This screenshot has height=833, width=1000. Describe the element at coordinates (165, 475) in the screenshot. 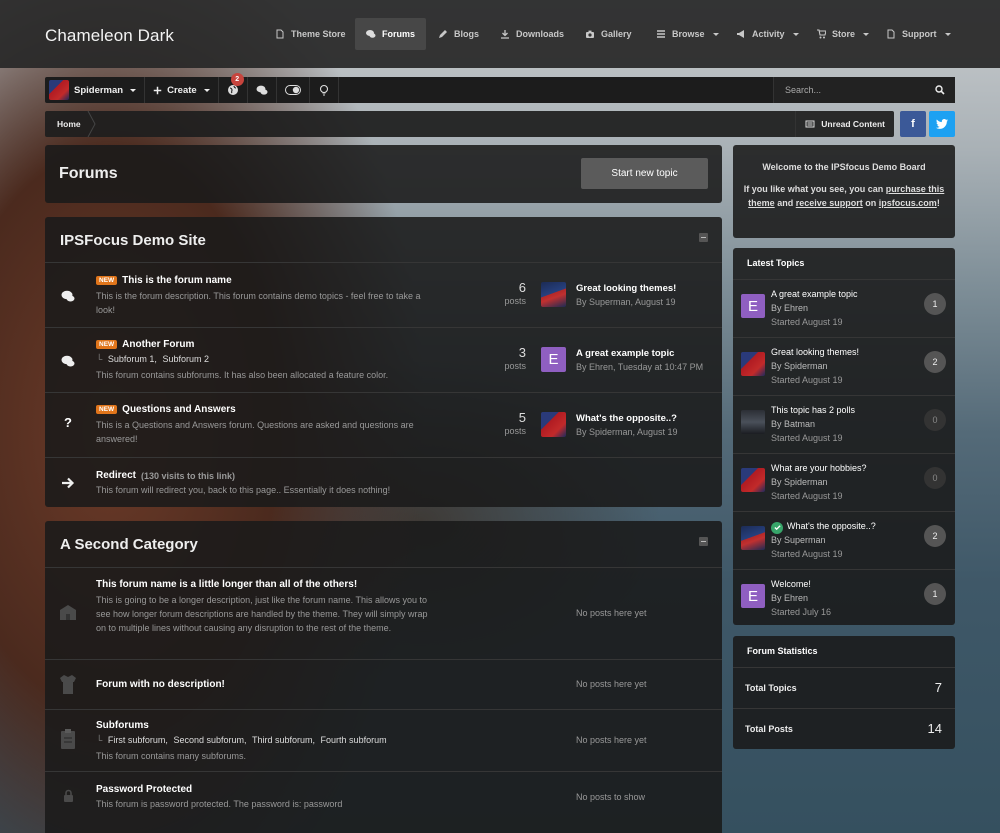

I see `forum-title-link: Redirect (130 visits to this link)` at that location.